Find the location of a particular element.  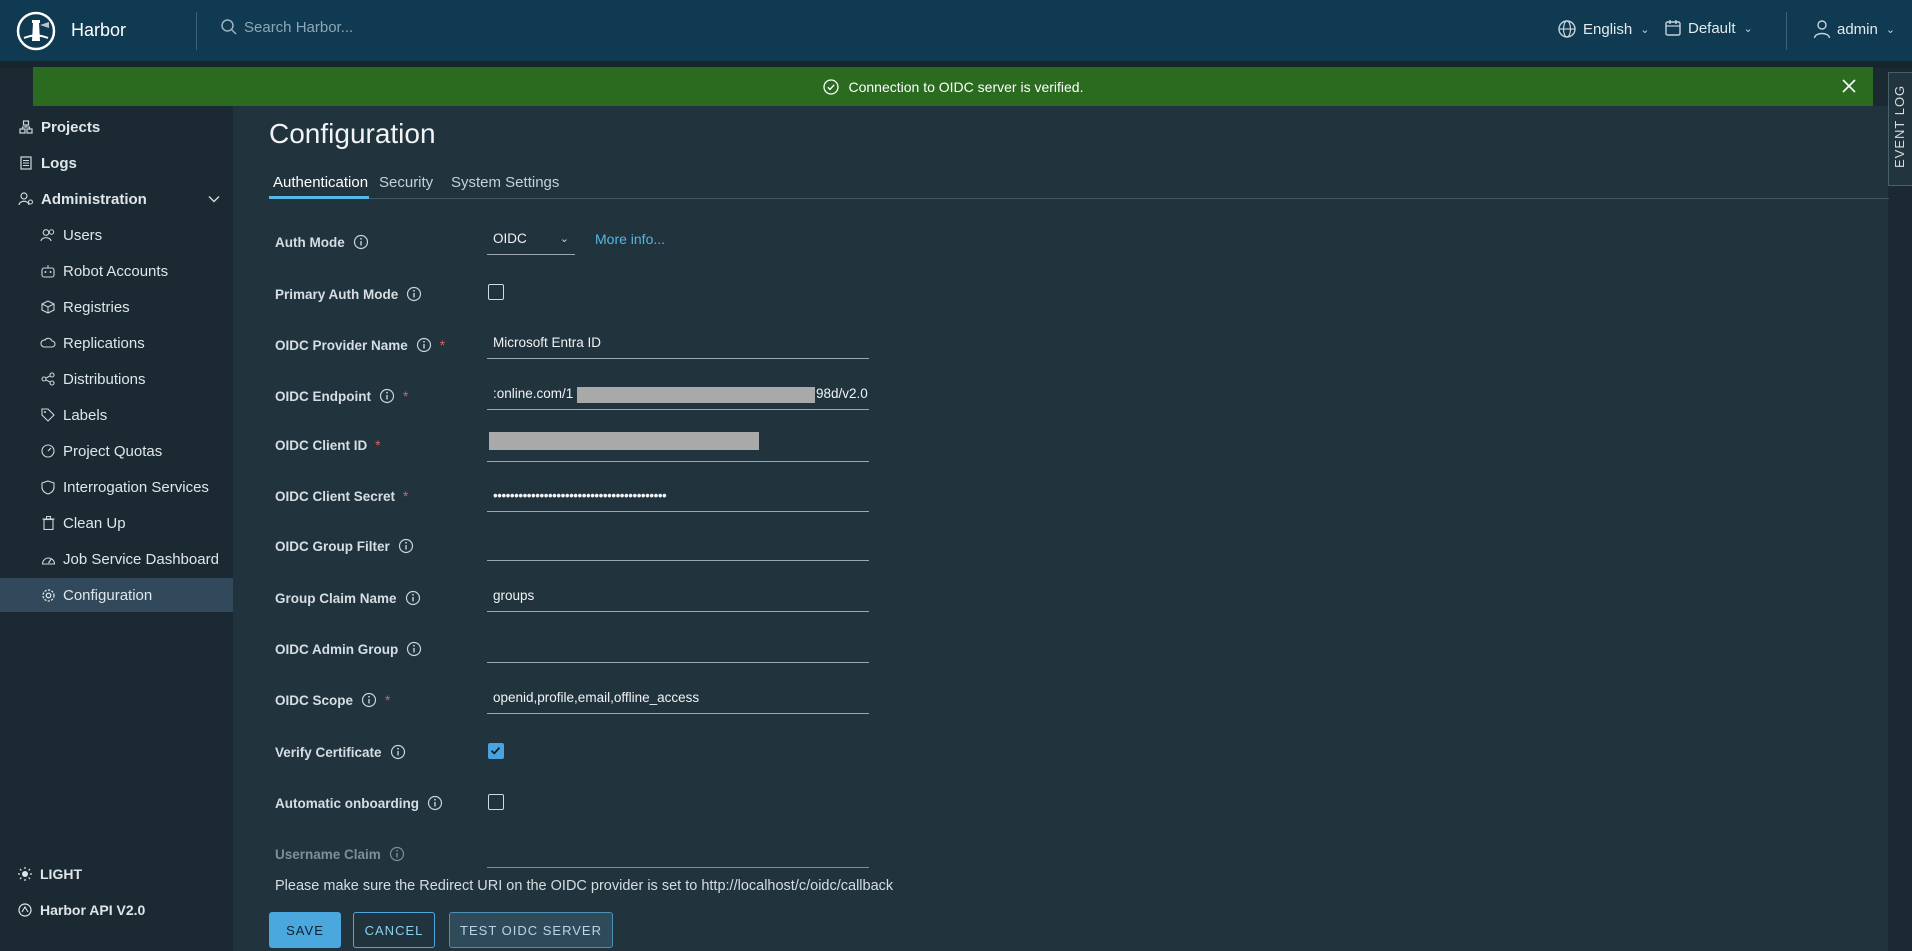

sidebar-item-administration: Administration is located at coordinates (116, 199).